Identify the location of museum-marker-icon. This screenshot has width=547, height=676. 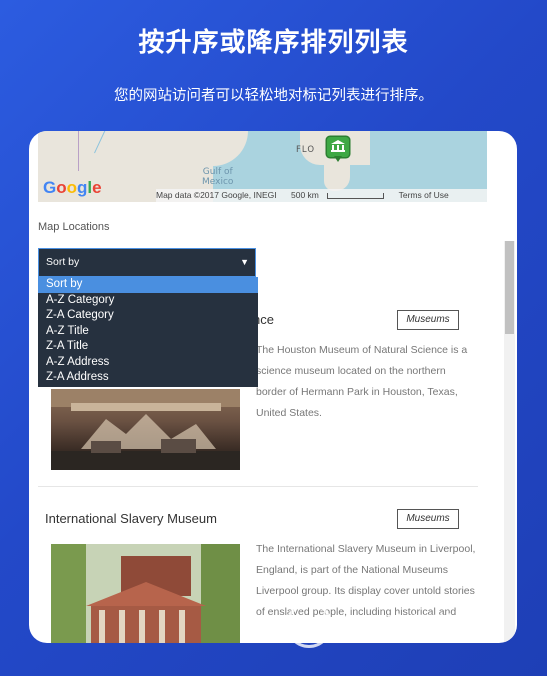
(338, 149).